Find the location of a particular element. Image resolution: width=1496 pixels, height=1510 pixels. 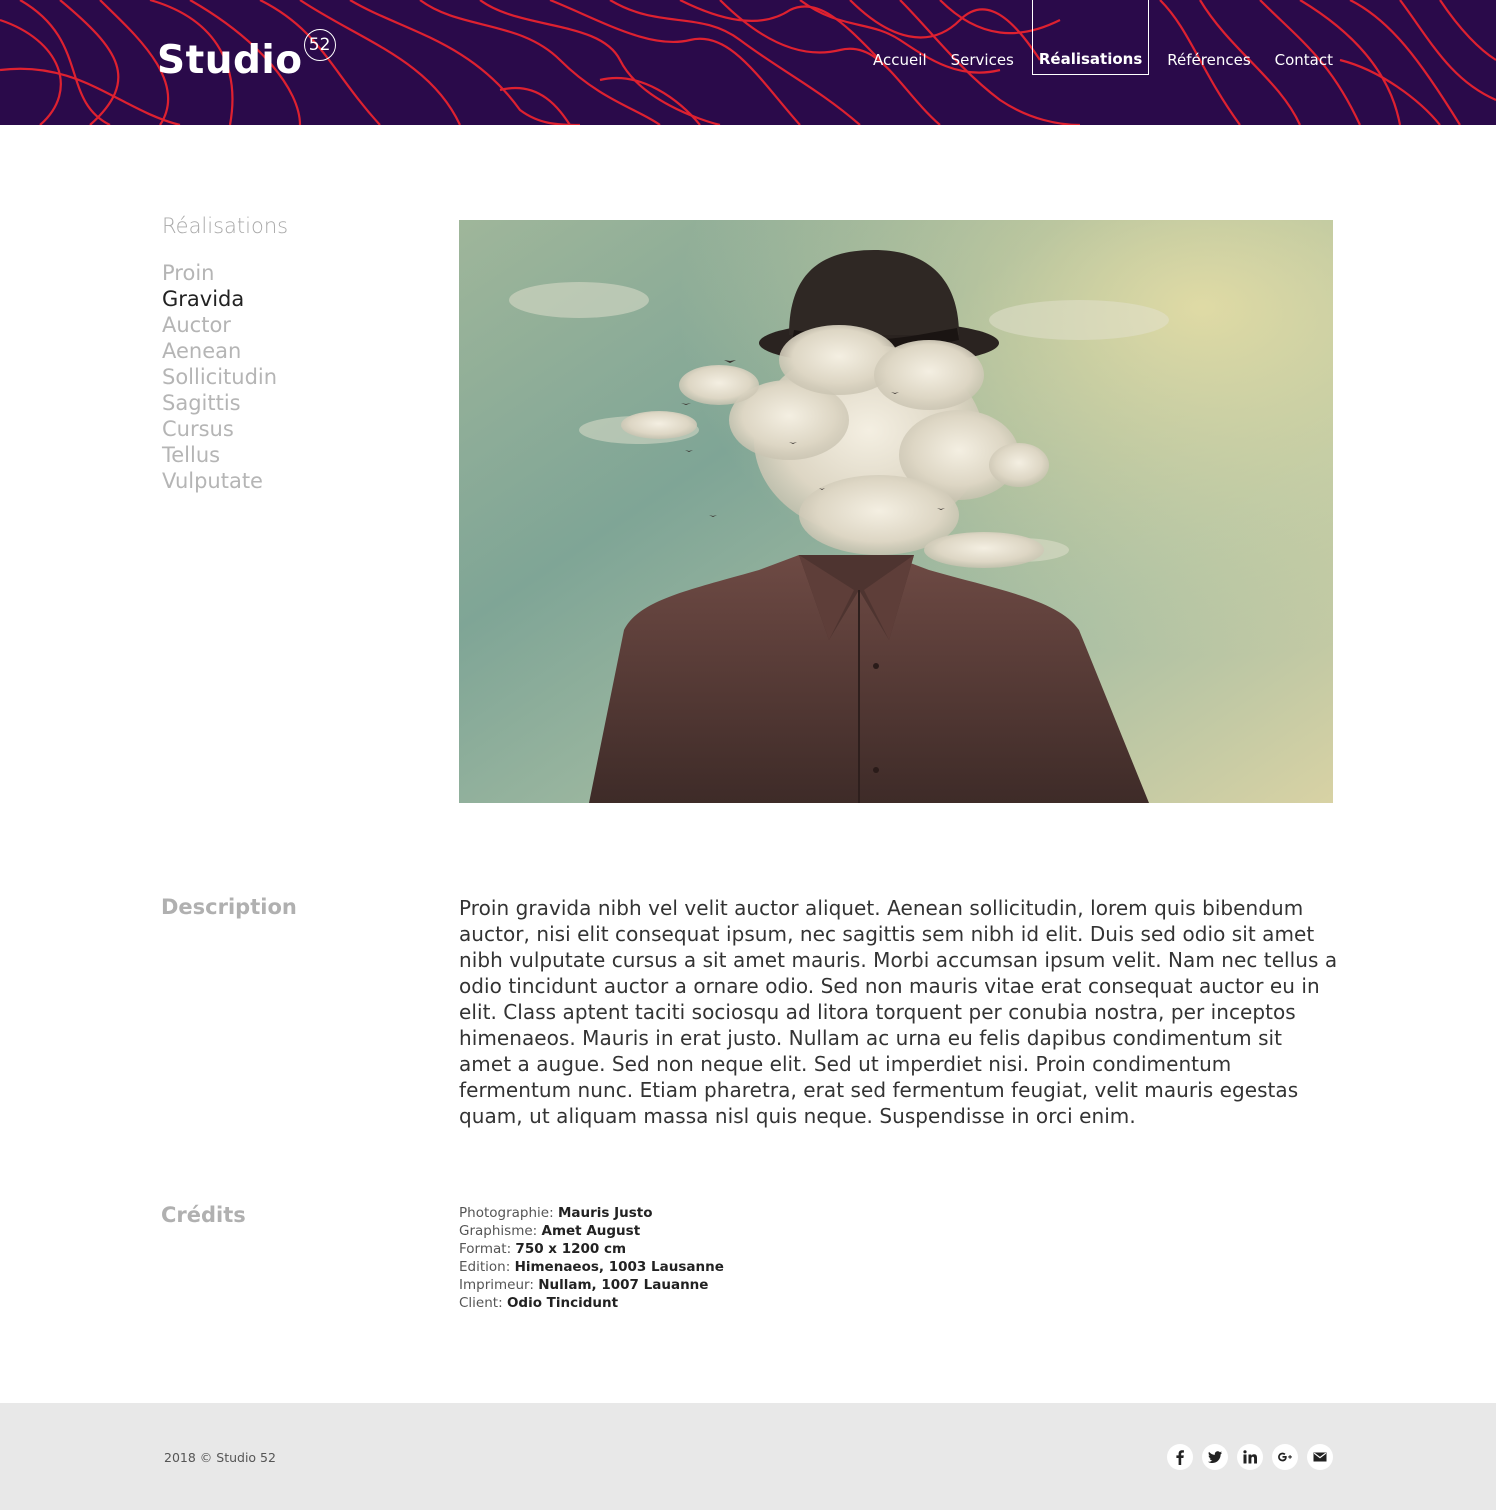

credit-value: Himenaeos, 1003 Lausanne is located at coordinates (619, 1267).